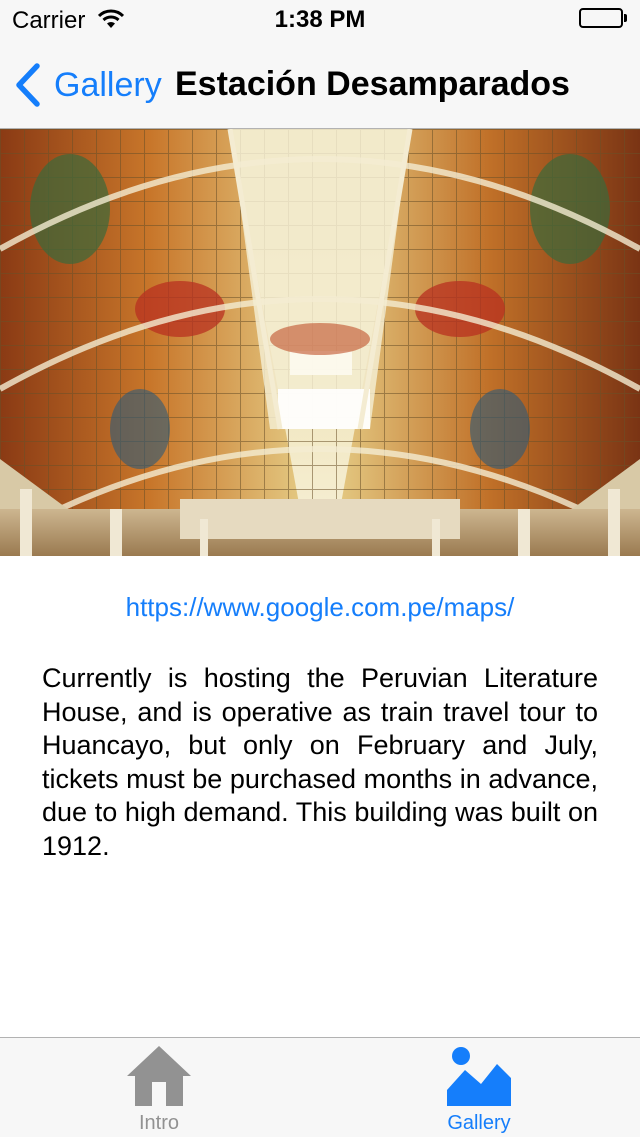  I want to click on tab-bar: Intro Gallery, so click(320, 1087).